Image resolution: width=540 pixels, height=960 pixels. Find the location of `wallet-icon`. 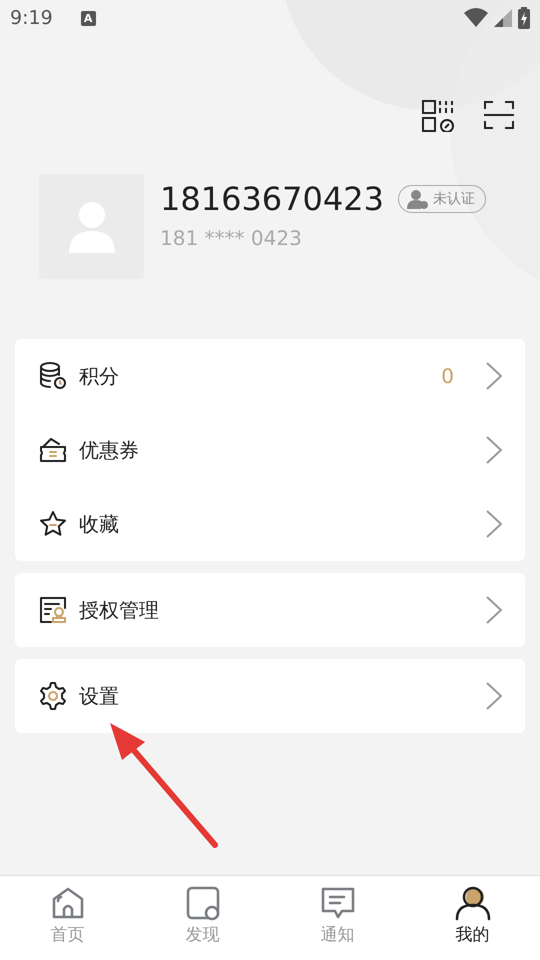

wallet-icon is located at coordinates (53, 450).